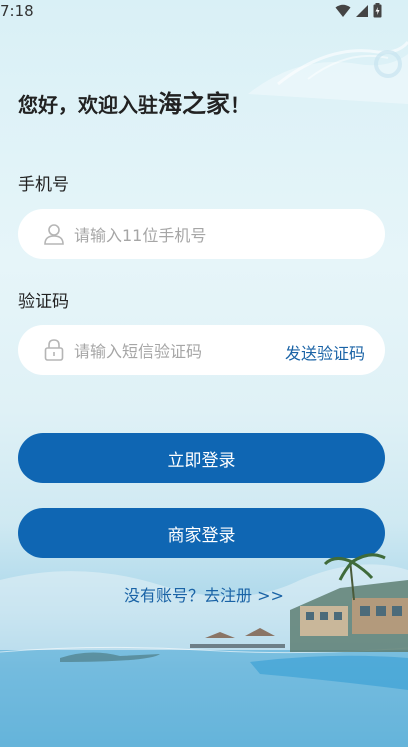 This screenshot has height=747, width=408. What do you see at coordinates (325, 352) in the screenshot?
I see `send-code-button: 发送验证码` at bounding box center [325, 352].